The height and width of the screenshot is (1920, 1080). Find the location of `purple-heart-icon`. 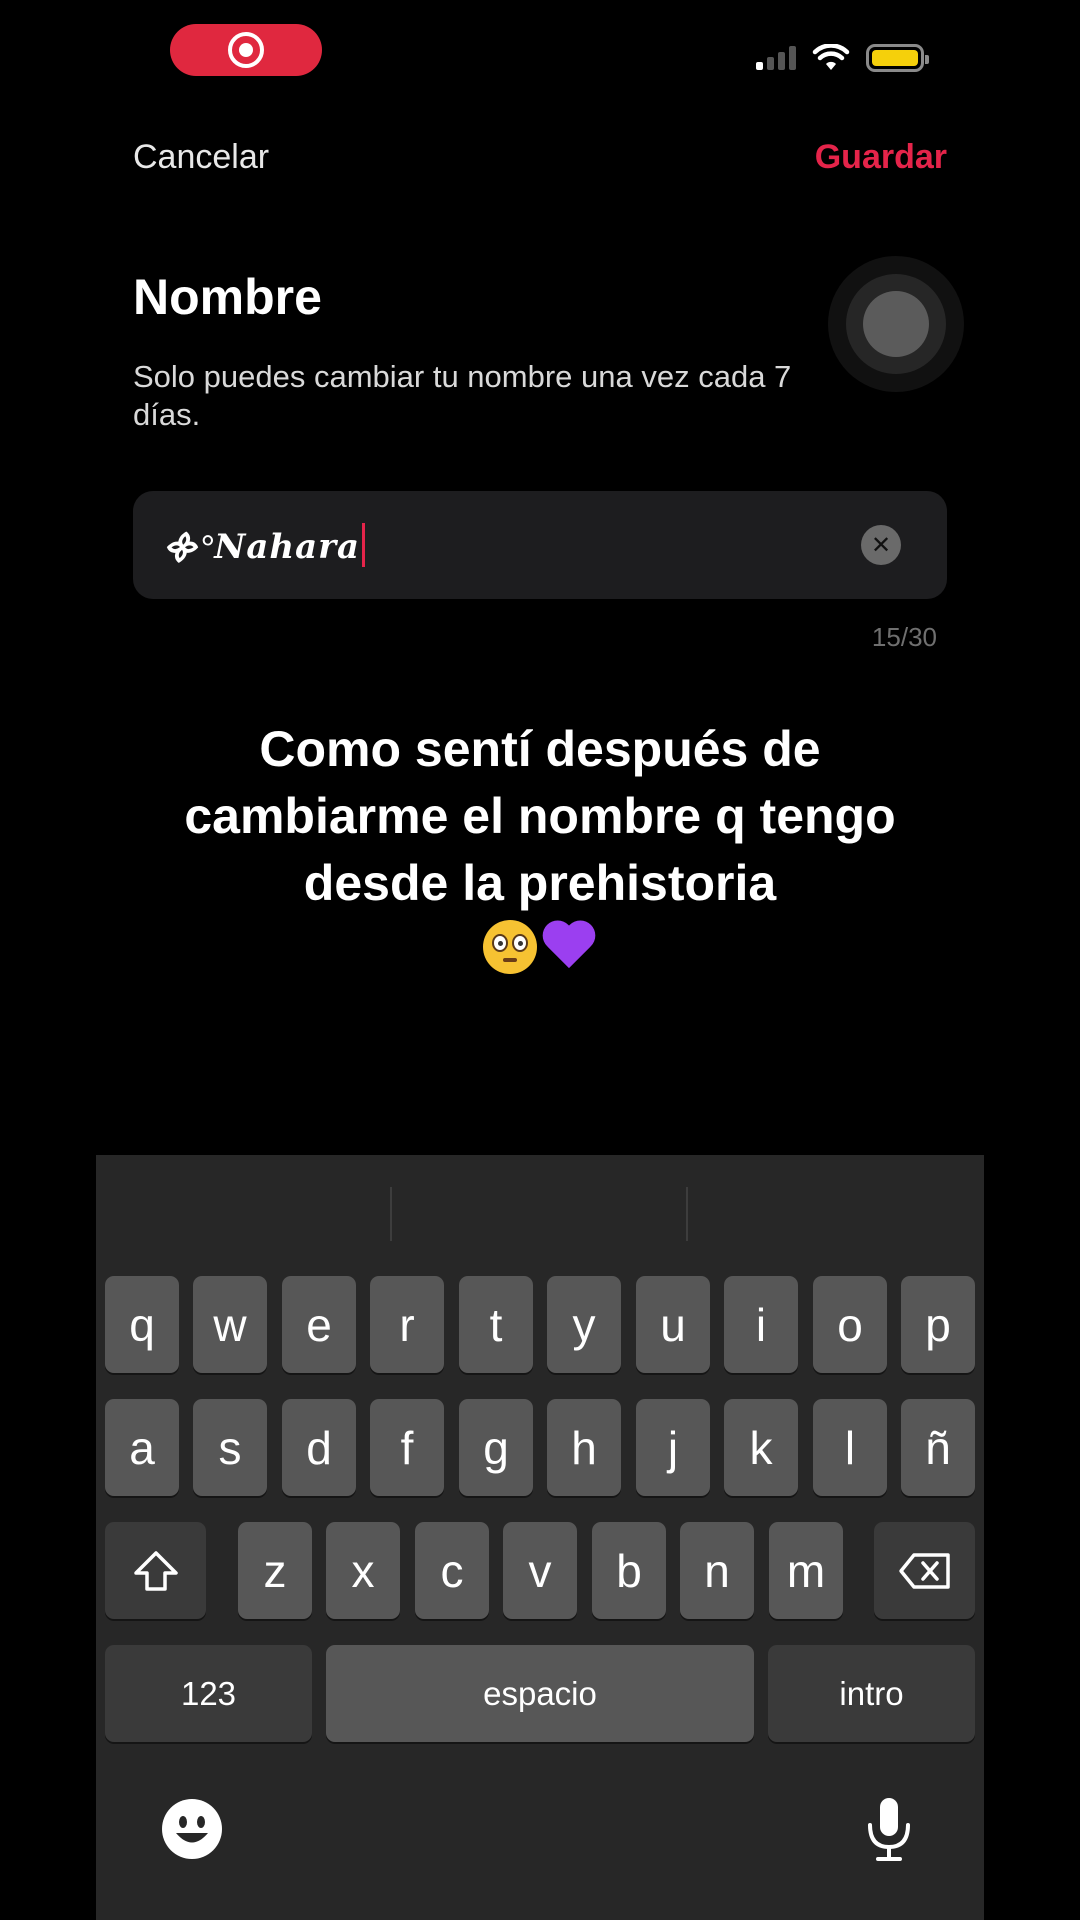

purple-heart-icon is located at coordinates (569, 947).